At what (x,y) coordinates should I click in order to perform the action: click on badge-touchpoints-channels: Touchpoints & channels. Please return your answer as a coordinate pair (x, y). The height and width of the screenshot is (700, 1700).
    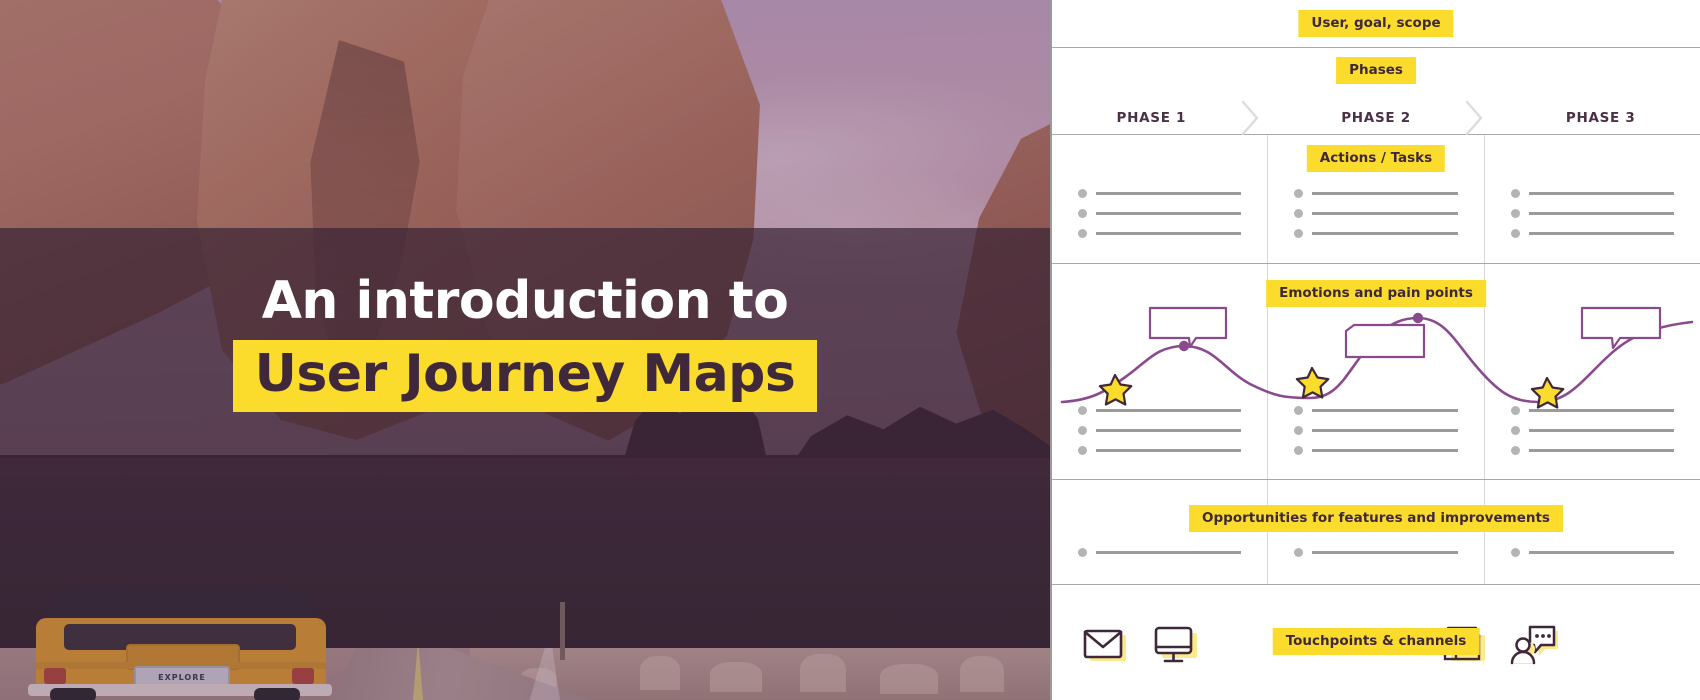
    Looking at the image, I should click on (1376, 641).